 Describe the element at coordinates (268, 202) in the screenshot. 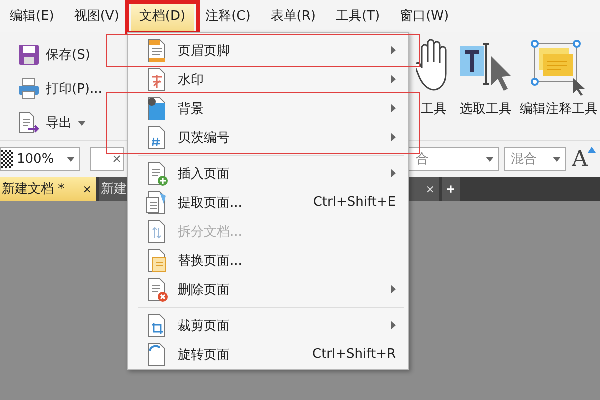

I see `menu-item: 提取页面... Ctrl+Shift+E` at that location.